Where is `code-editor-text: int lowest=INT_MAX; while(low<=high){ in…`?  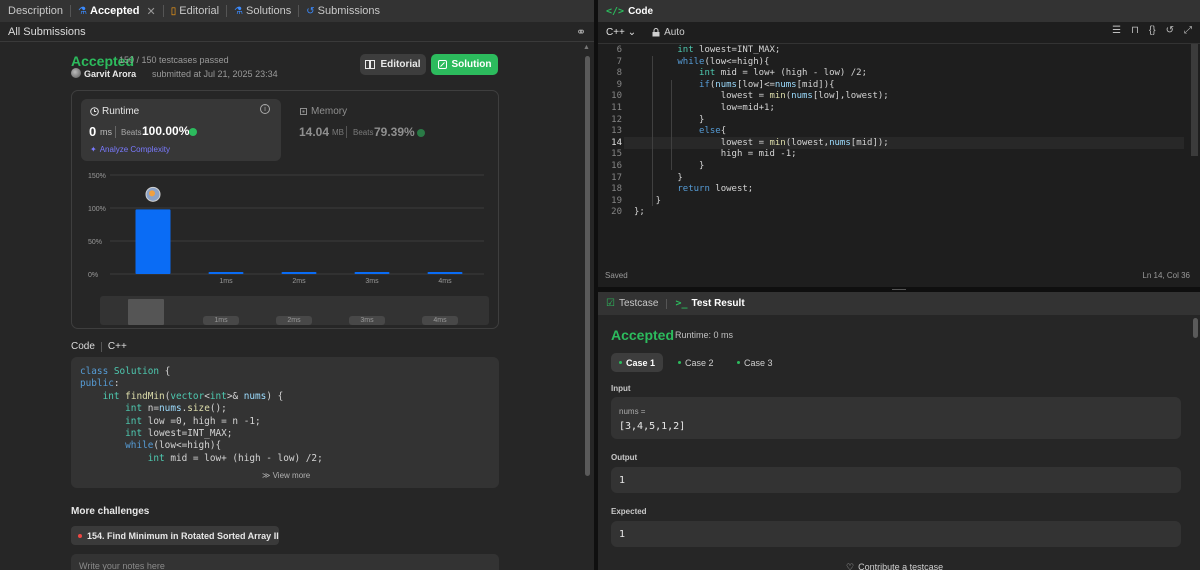
code-editor-text: int lowest=INT_MAX; while(low<=high){ in… is located at coordinates (761, 132).